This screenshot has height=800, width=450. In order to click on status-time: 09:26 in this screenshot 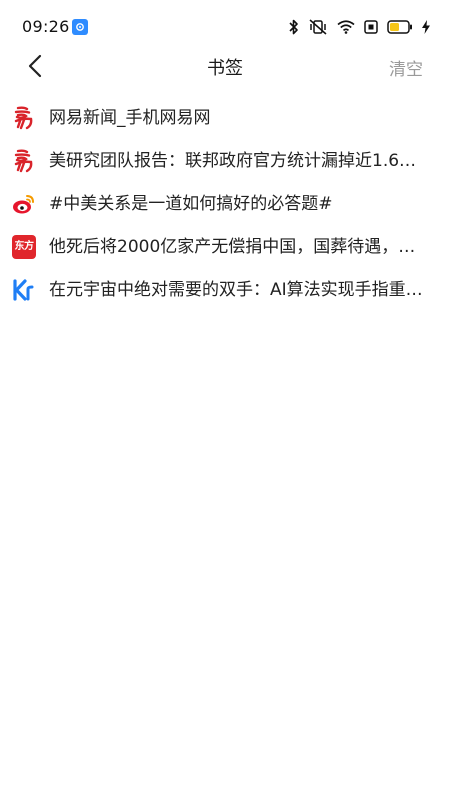, I will do `click(46, 26)`.